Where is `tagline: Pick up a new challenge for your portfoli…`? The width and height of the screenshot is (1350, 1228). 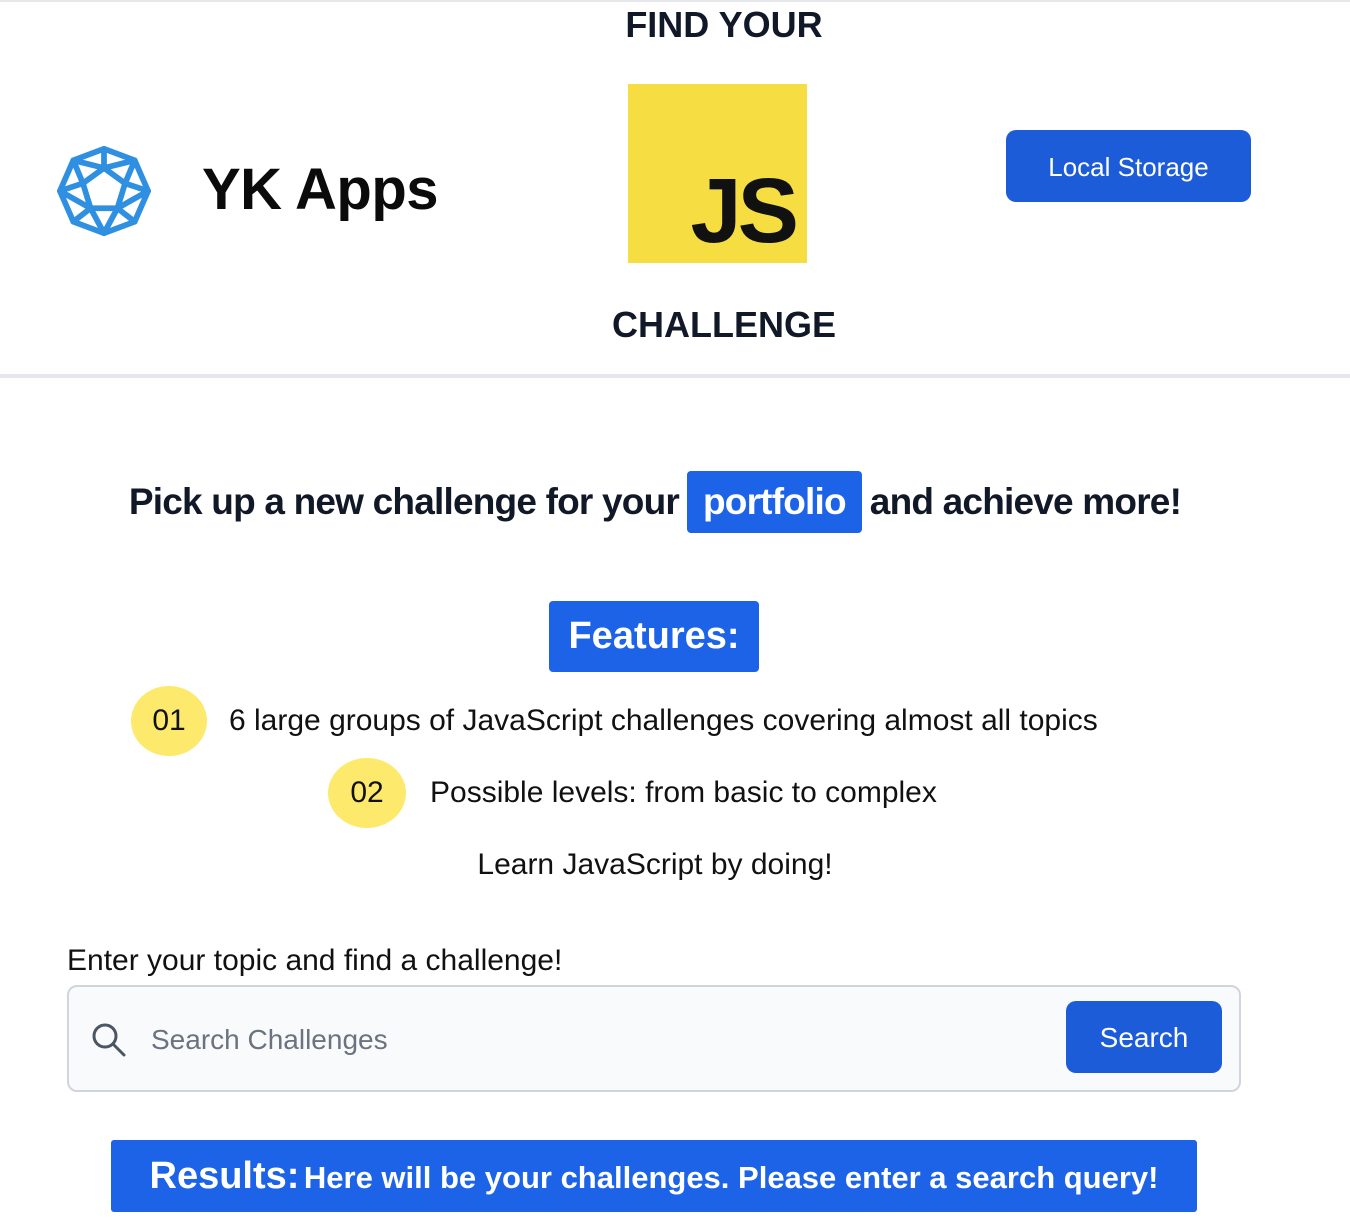 tagline: Pick up a new challenge for your portfoli… is located at coordinates (655, 502).